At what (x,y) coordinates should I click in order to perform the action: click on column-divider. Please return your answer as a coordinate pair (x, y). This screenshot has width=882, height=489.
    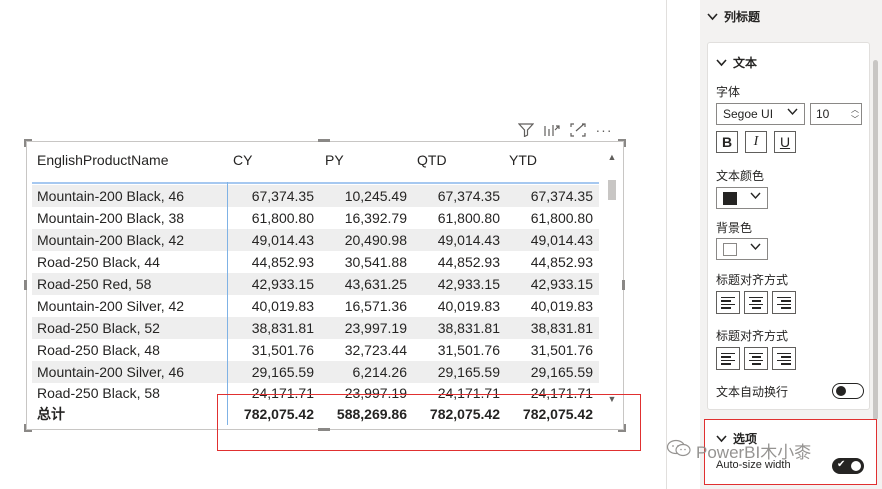
    Looking at the image, I should click on (227, 303).